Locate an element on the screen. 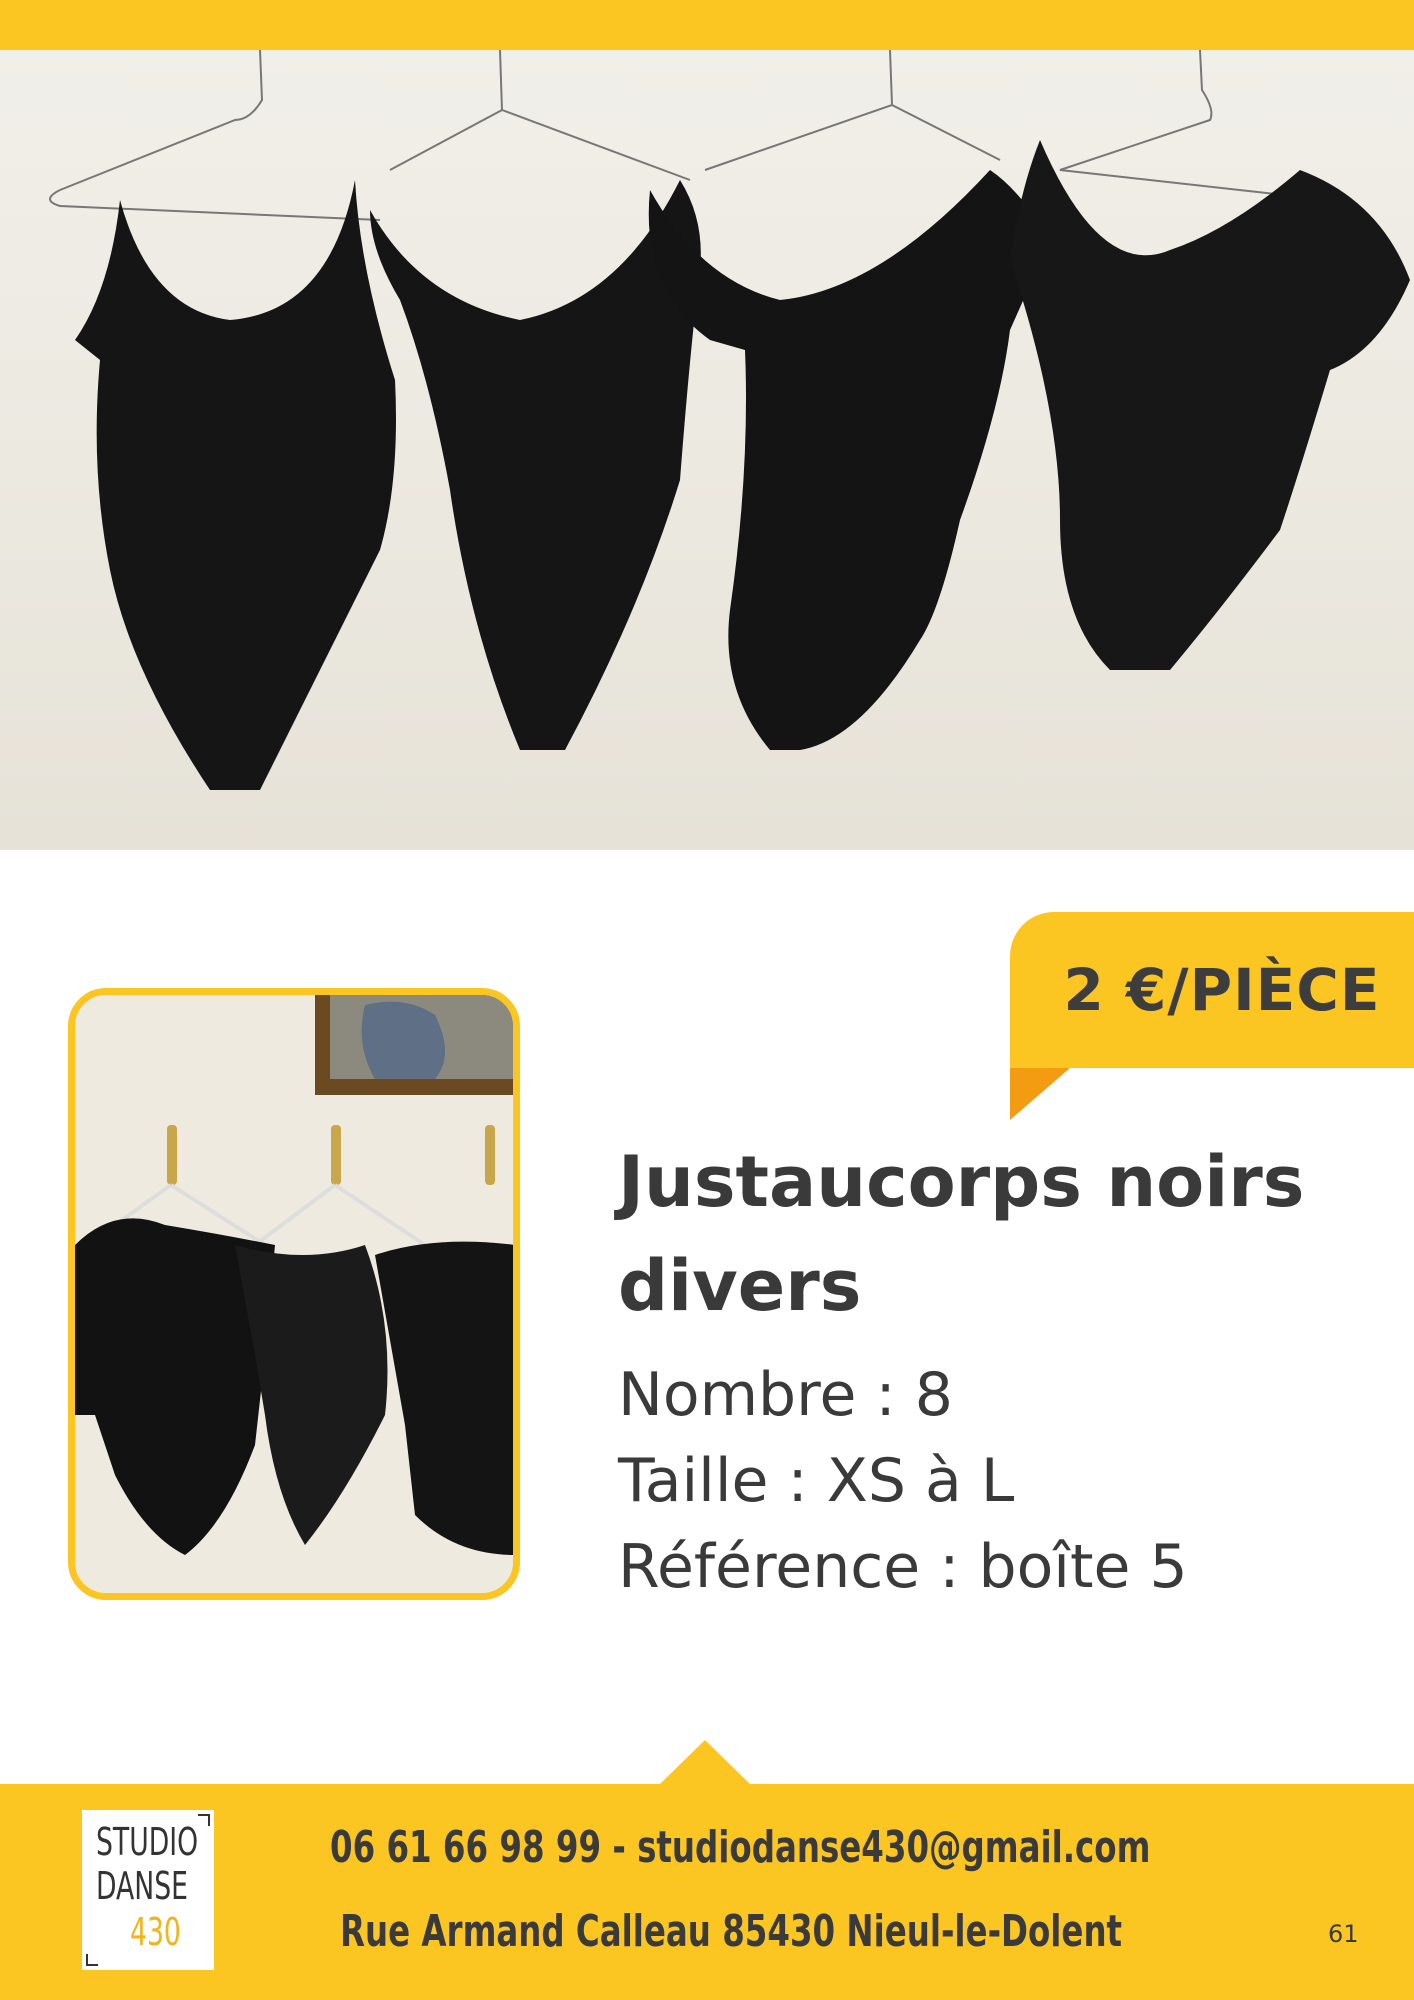 The height and width of the screenshot is (2000, 1414). price-tag-tail is located at coordinates (1040, 1094).